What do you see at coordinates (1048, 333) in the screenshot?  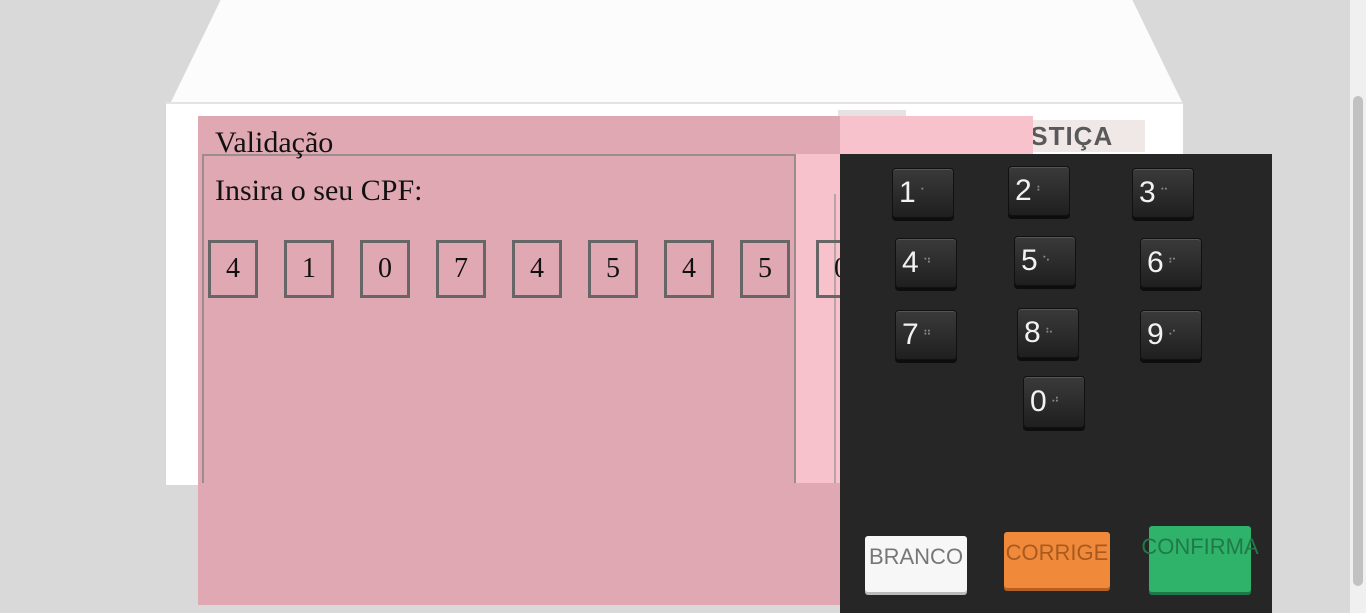 I see `key-8: 8 ⠓` at bounding box center [1048, 333].